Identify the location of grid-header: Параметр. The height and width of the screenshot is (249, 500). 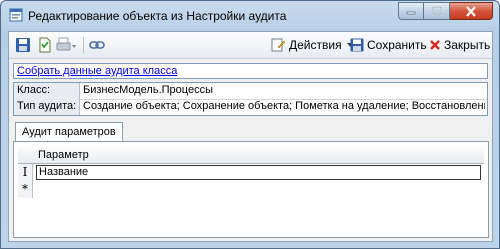
(251, 155).